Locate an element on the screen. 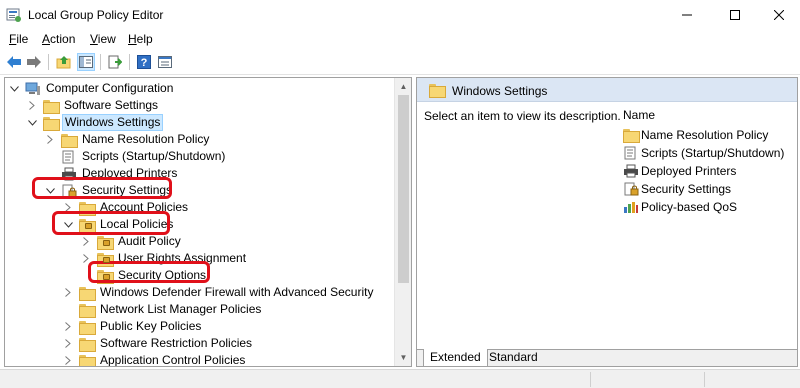  list-item-security-settings: Security Settings is located at coordinates (677, 188).